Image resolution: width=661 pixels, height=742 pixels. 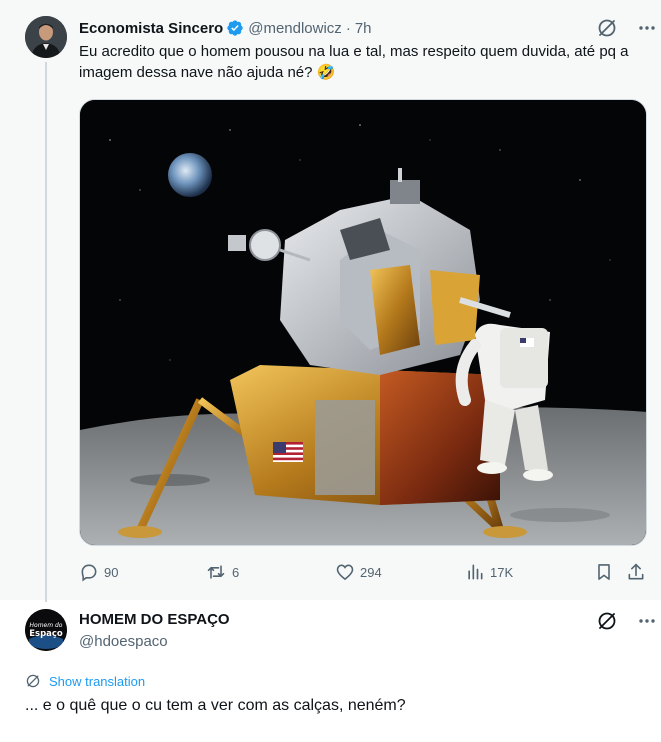 What do you see at coordinates (371, 572) in the screenshot?
I see `like-count: 294` at bounding box center [371, 572].